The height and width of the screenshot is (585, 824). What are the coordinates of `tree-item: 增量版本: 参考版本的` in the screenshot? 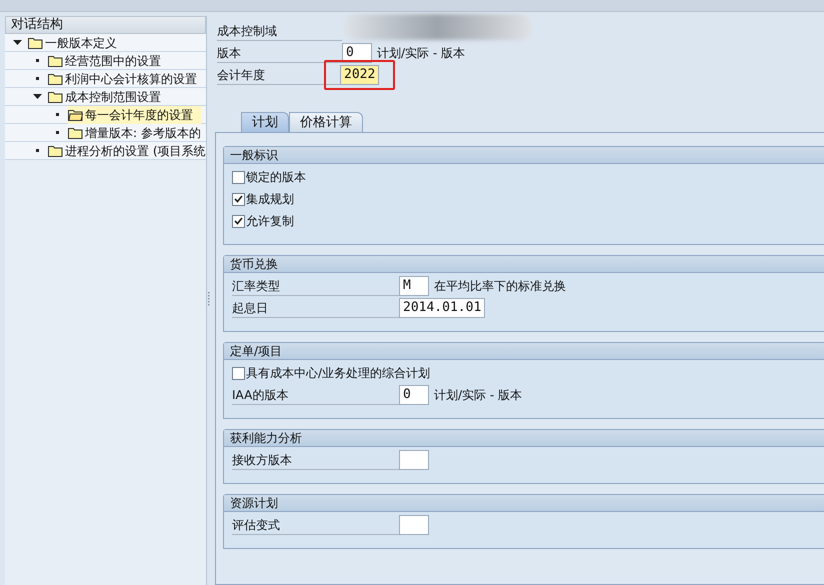 It's located at (137, 133).